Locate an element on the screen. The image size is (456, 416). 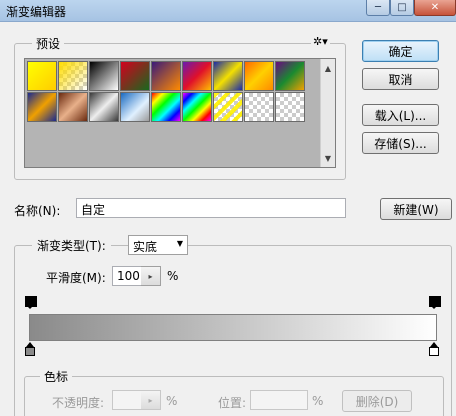
opacity-unit: % is located at coordinates (172, 401).